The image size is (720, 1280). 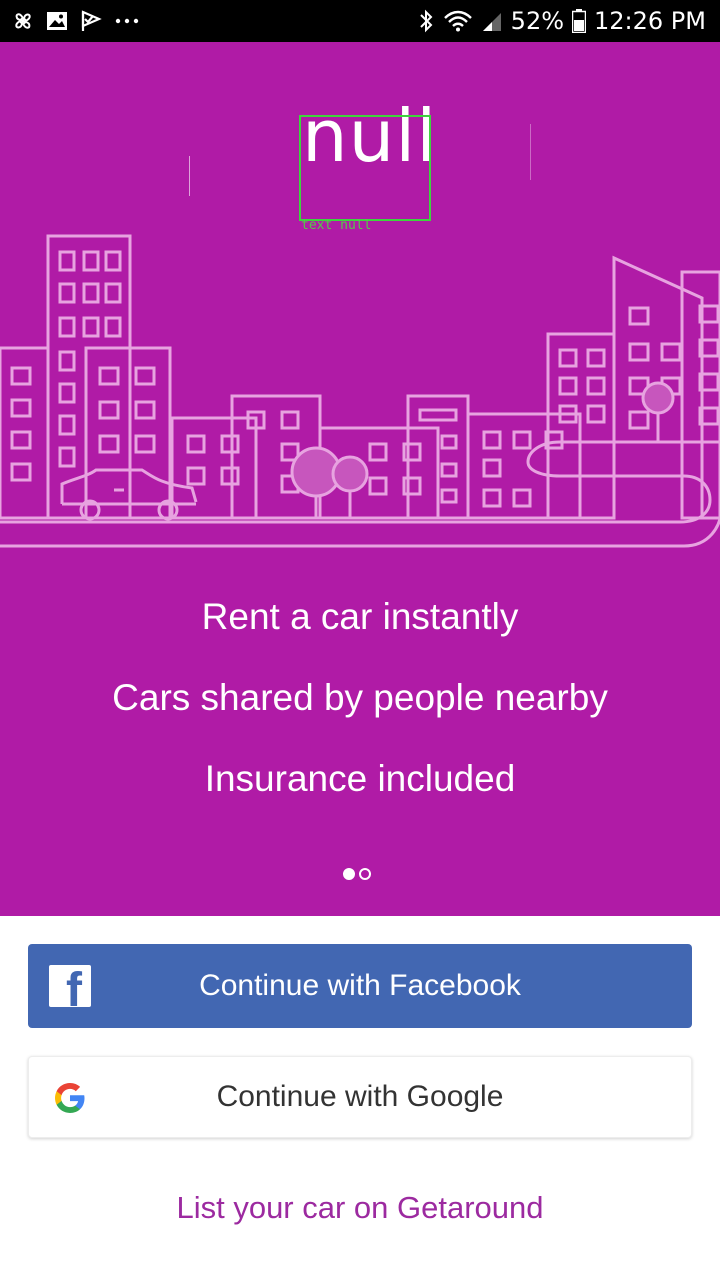 I want to click on facebook-button-label: Continue with Facebook, so click(x=360, y=985).